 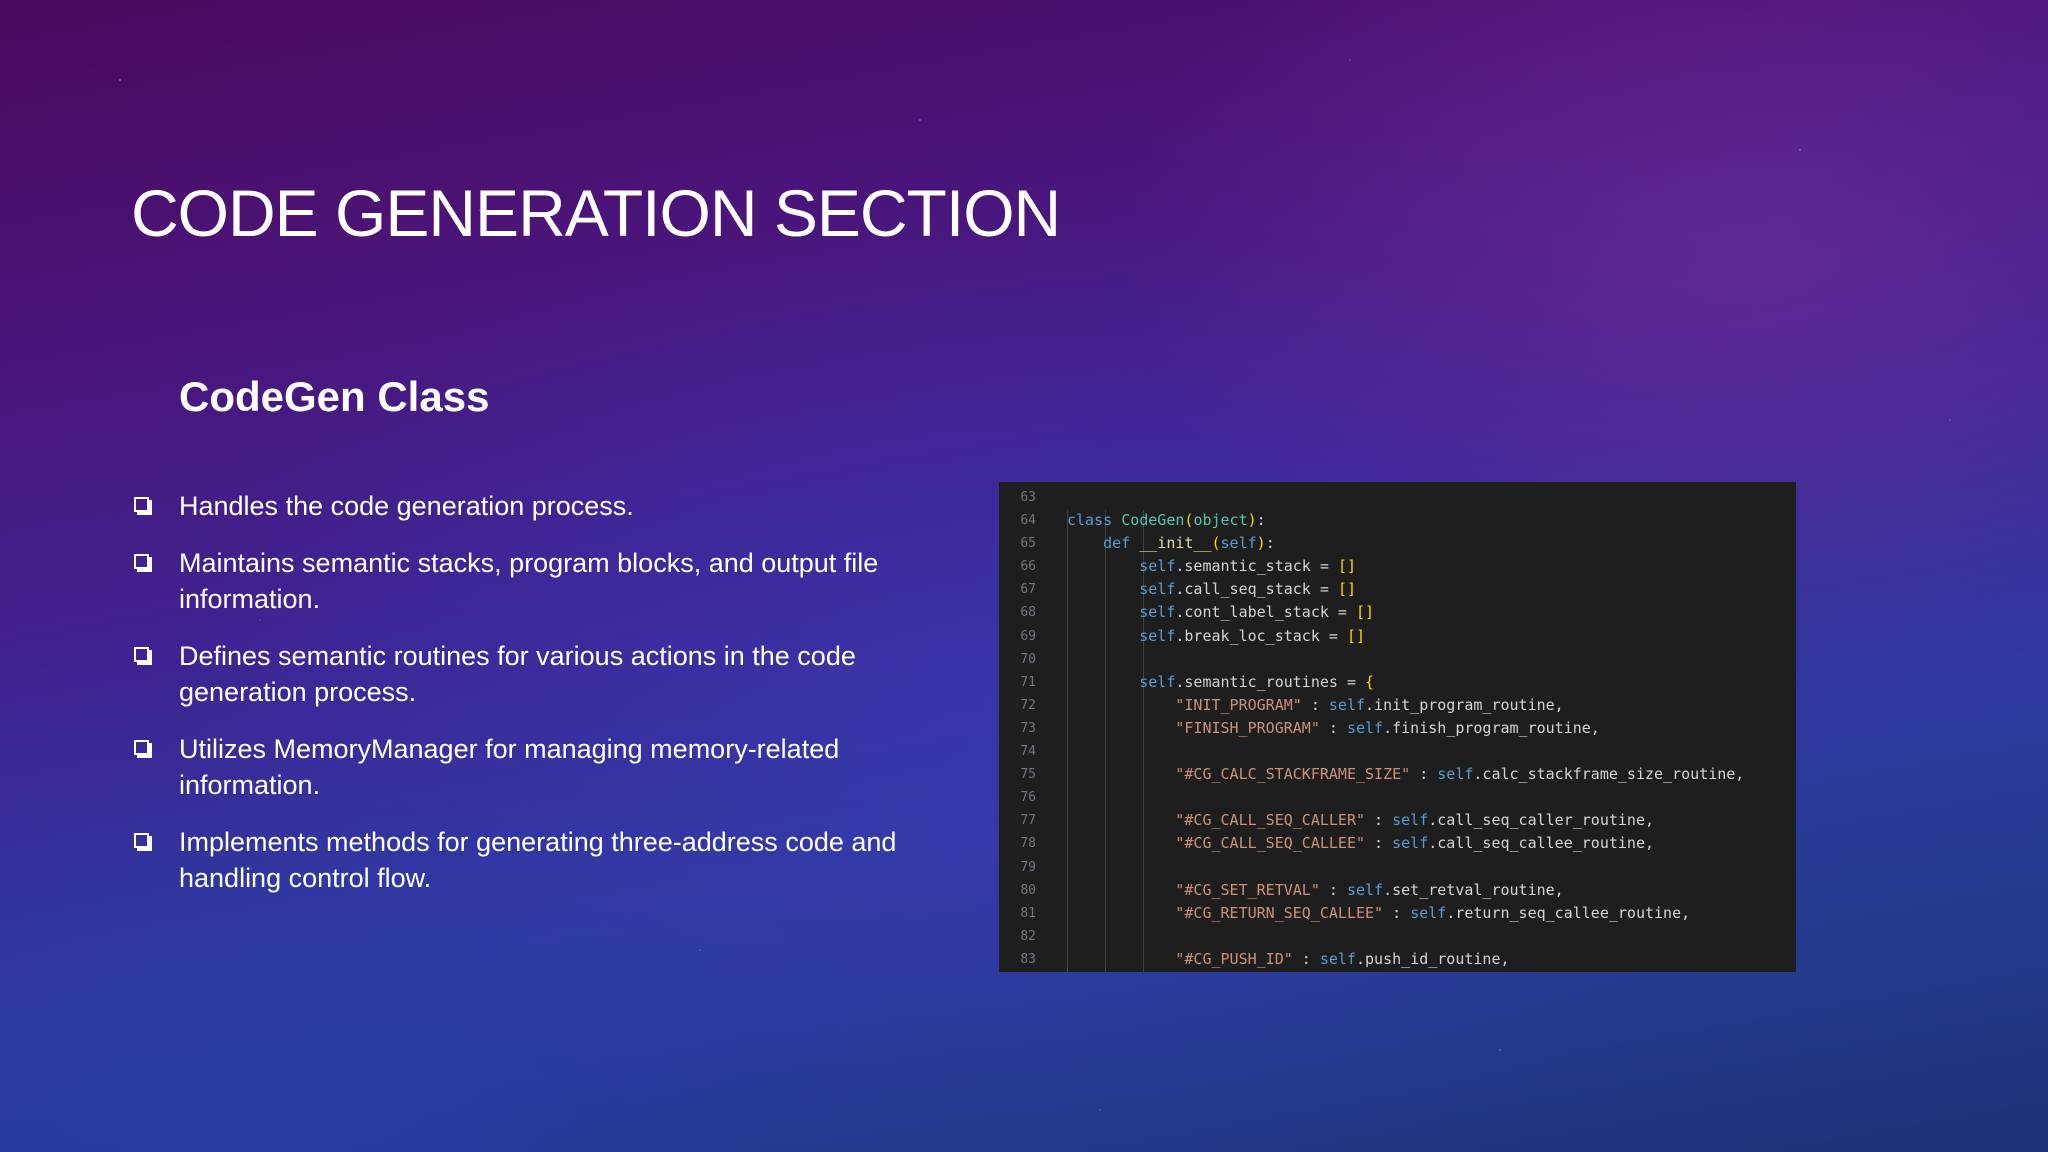 I want to click on slide-subtitle: CodeGen Class, so click(x=334, y=396).